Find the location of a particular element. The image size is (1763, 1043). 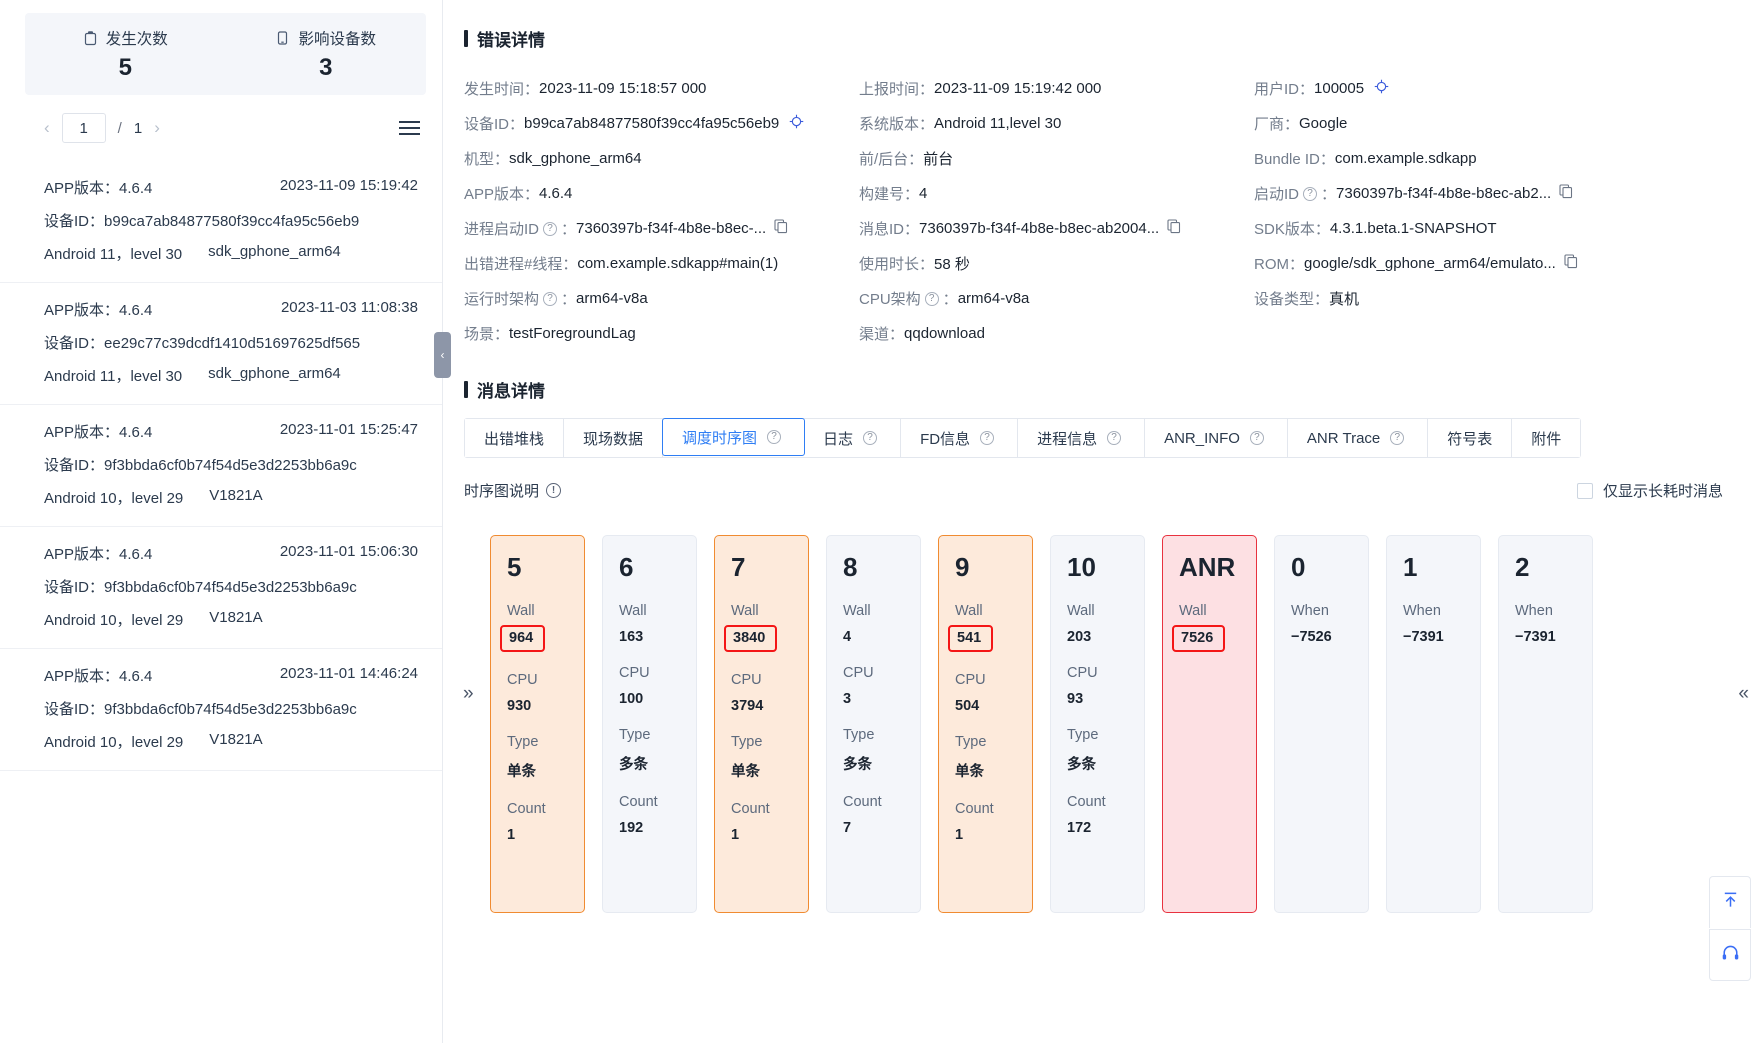

scroll-to-top-button is located at coordinates (1730, 902).